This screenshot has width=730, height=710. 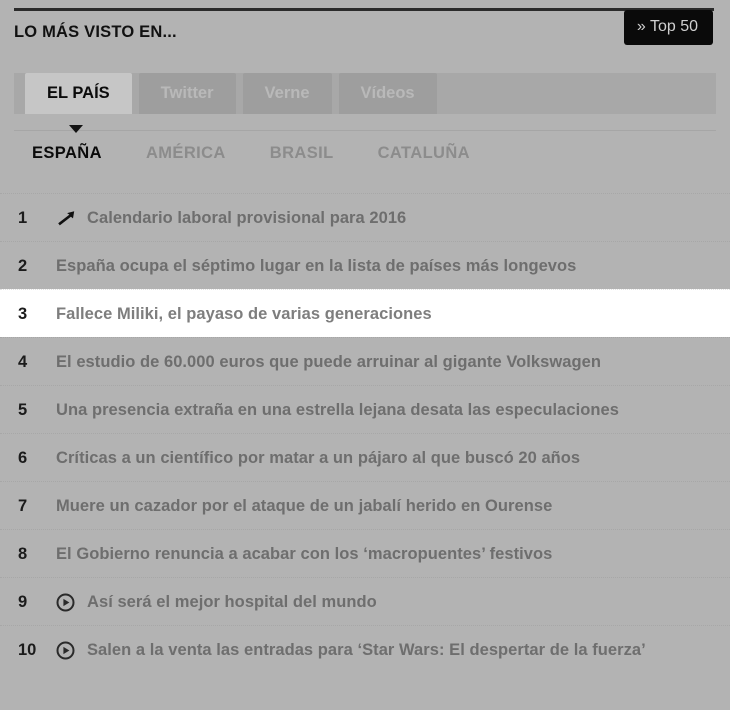 I want to click on rank-number: 3, so click(x=23, y=314).